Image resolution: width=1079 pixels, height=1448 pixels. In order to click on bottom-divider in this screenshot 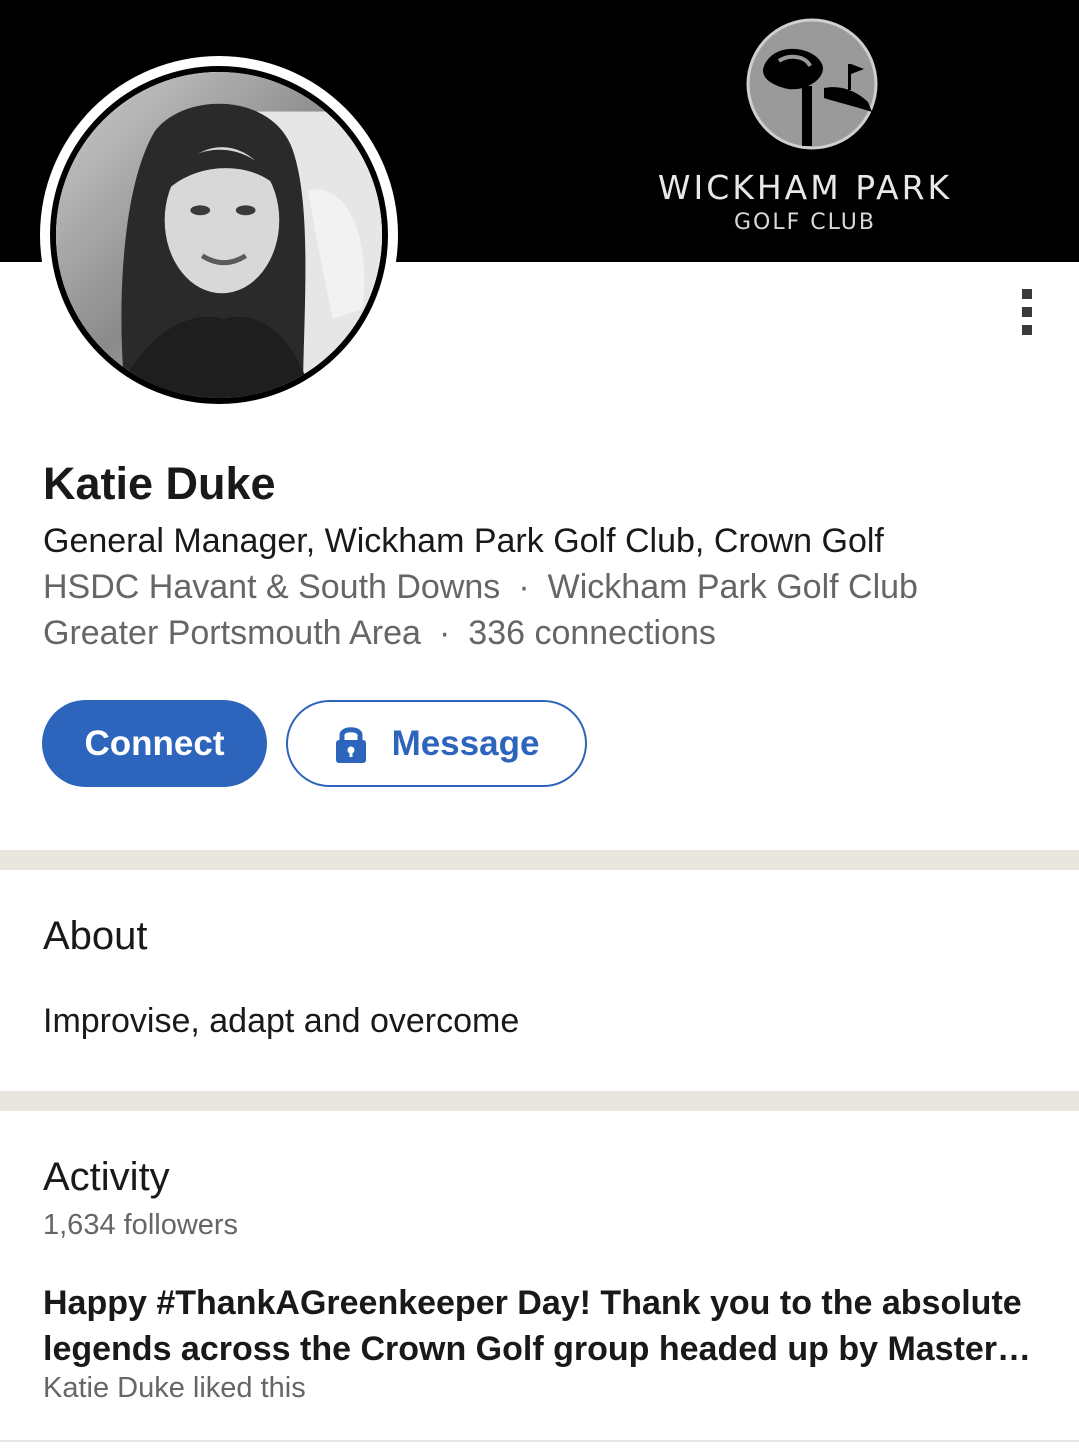, I will do `click(539, 1441)`.